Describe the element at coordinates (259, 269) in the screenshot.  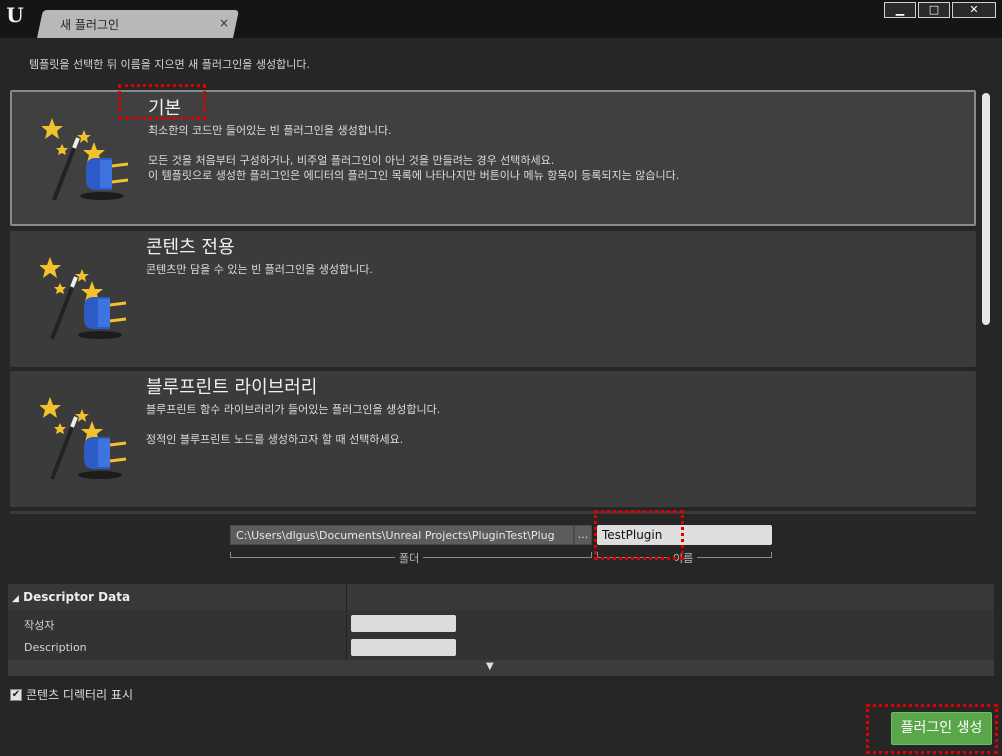
I see `template-description: 콘텐츠만 담을 수 있는 빈 플러그인을 생성합니다.` at that location.